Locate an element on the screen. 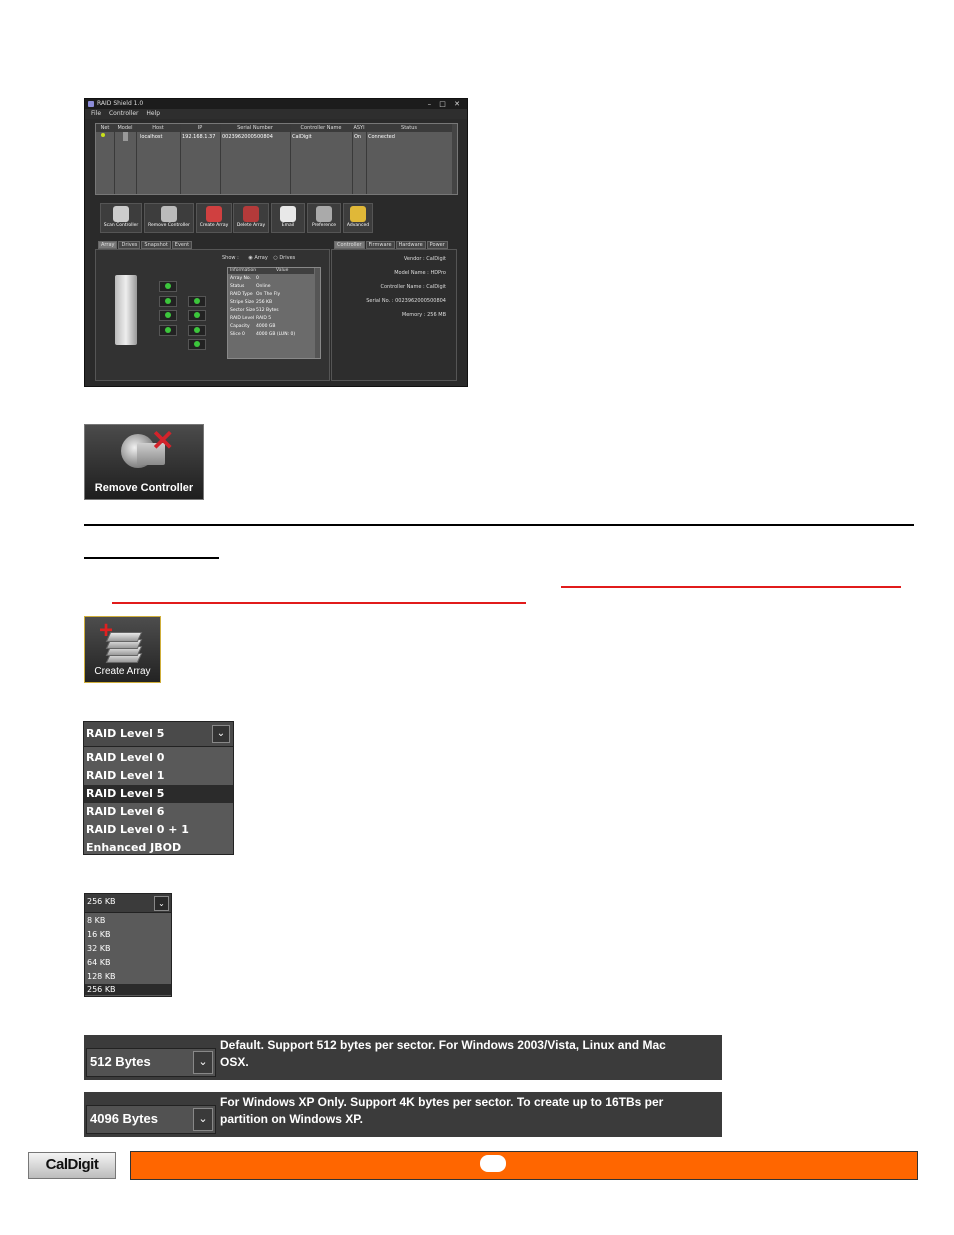  gear-icon is located at coordinates (358, 214).